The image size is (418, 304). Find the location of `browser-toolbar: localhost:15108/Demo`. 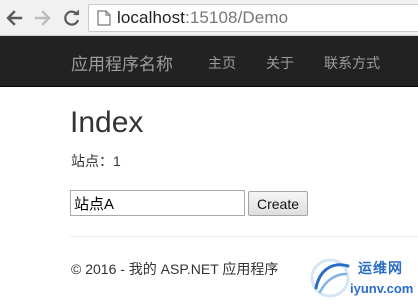

browser-toolbar: localhost:15108/Demo is located at coordinates (209, 18).